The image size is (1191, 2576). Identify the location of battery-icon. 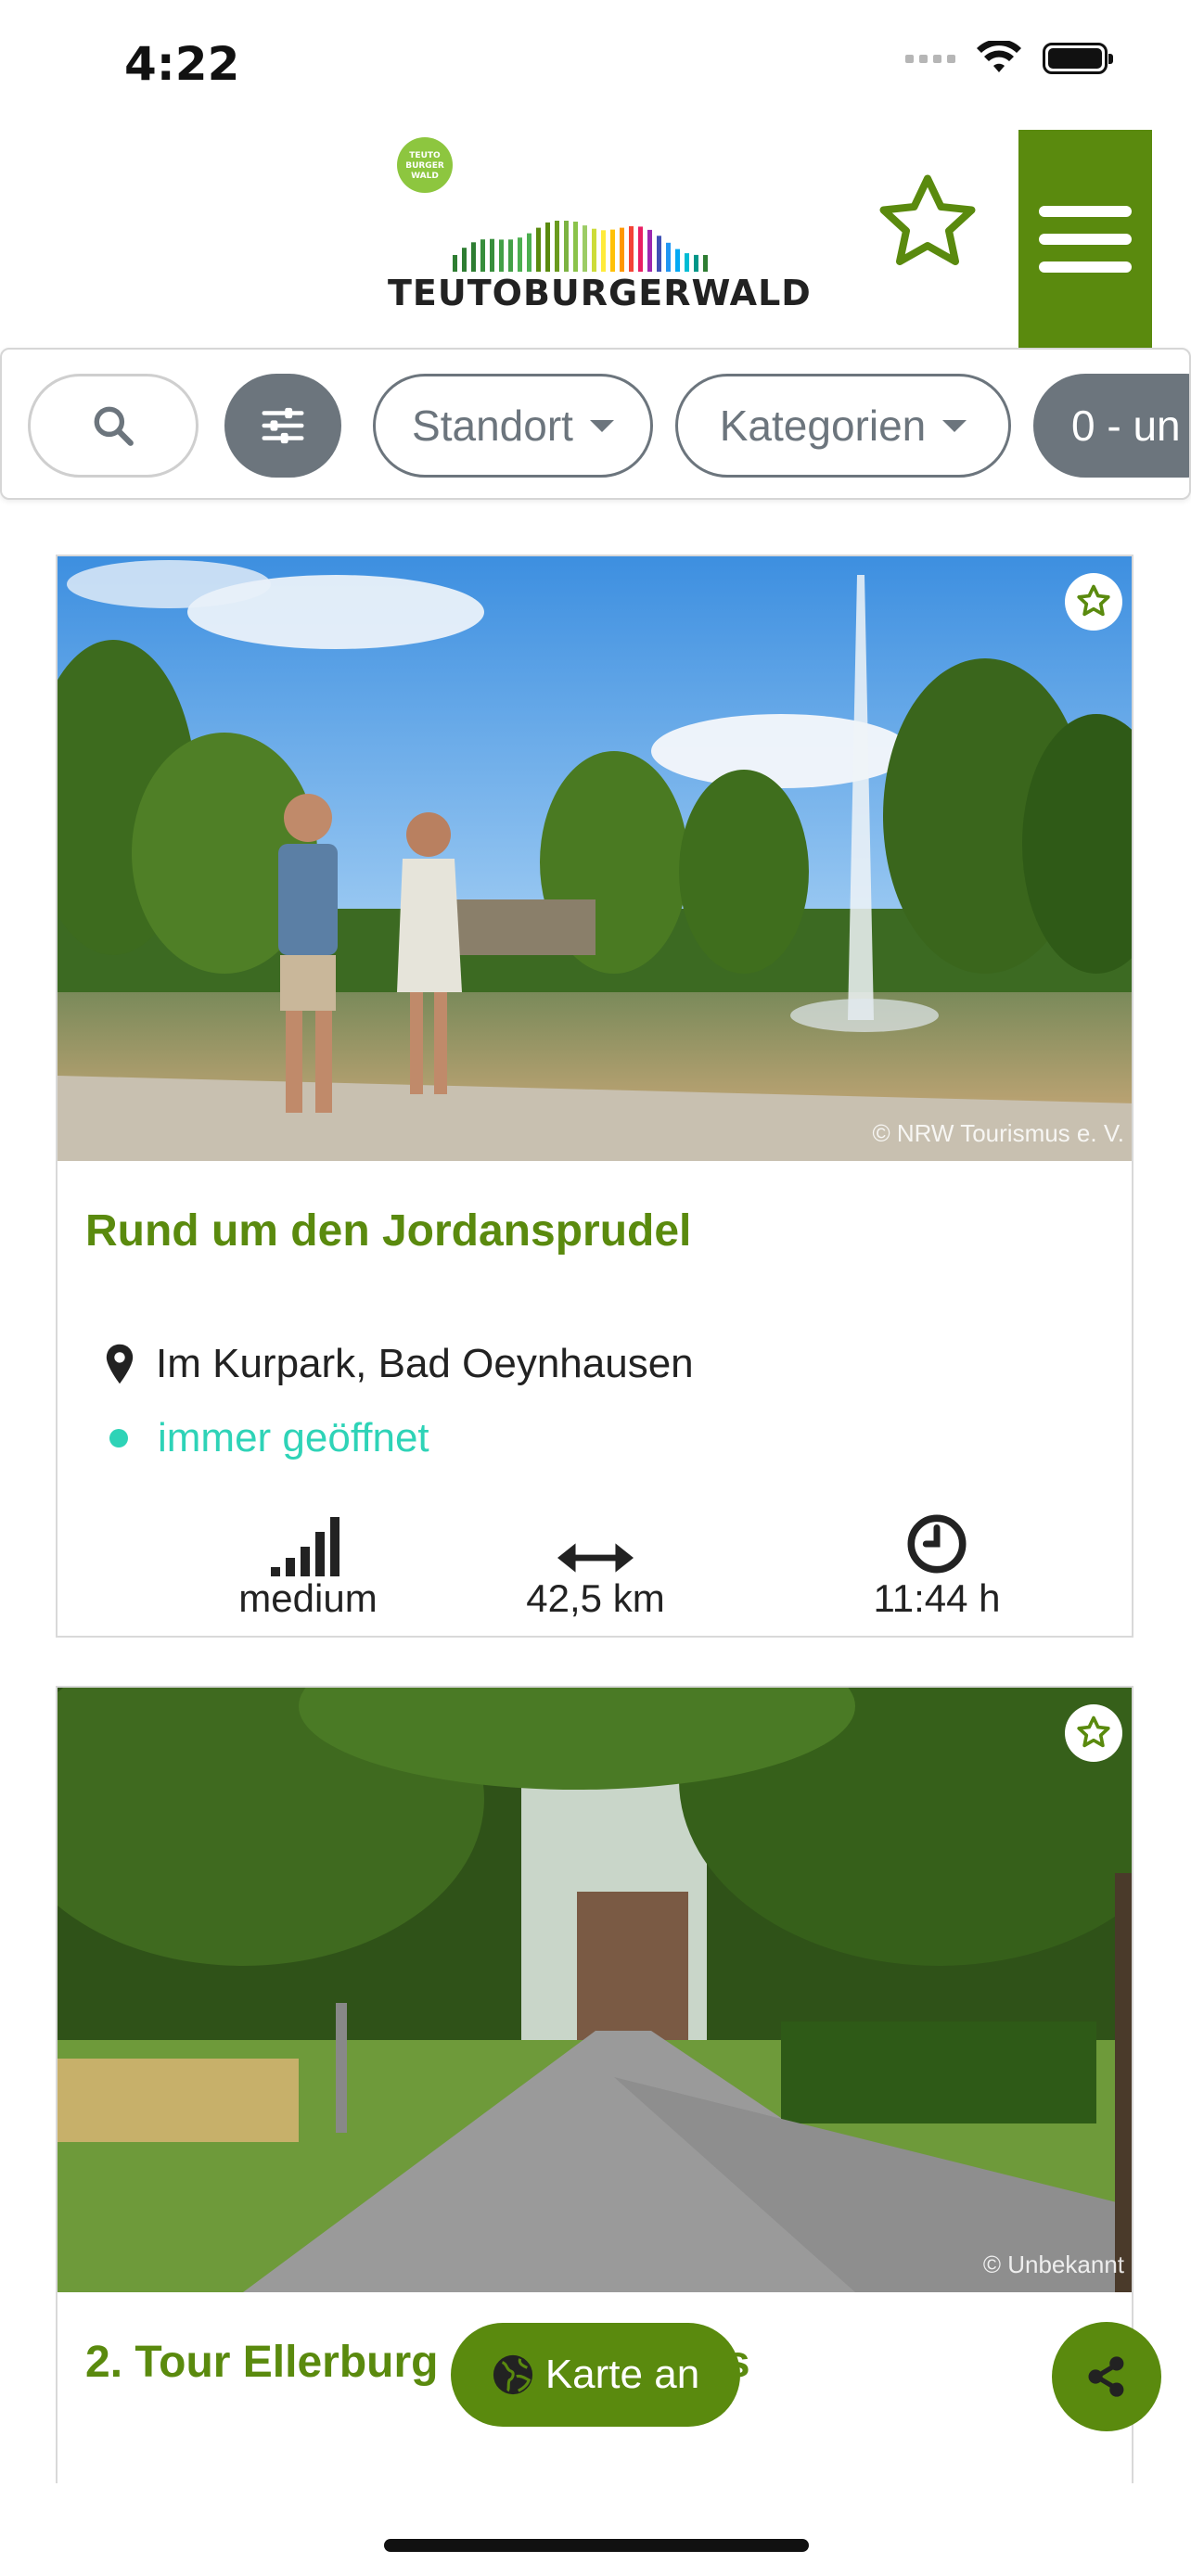
(1078, 59).